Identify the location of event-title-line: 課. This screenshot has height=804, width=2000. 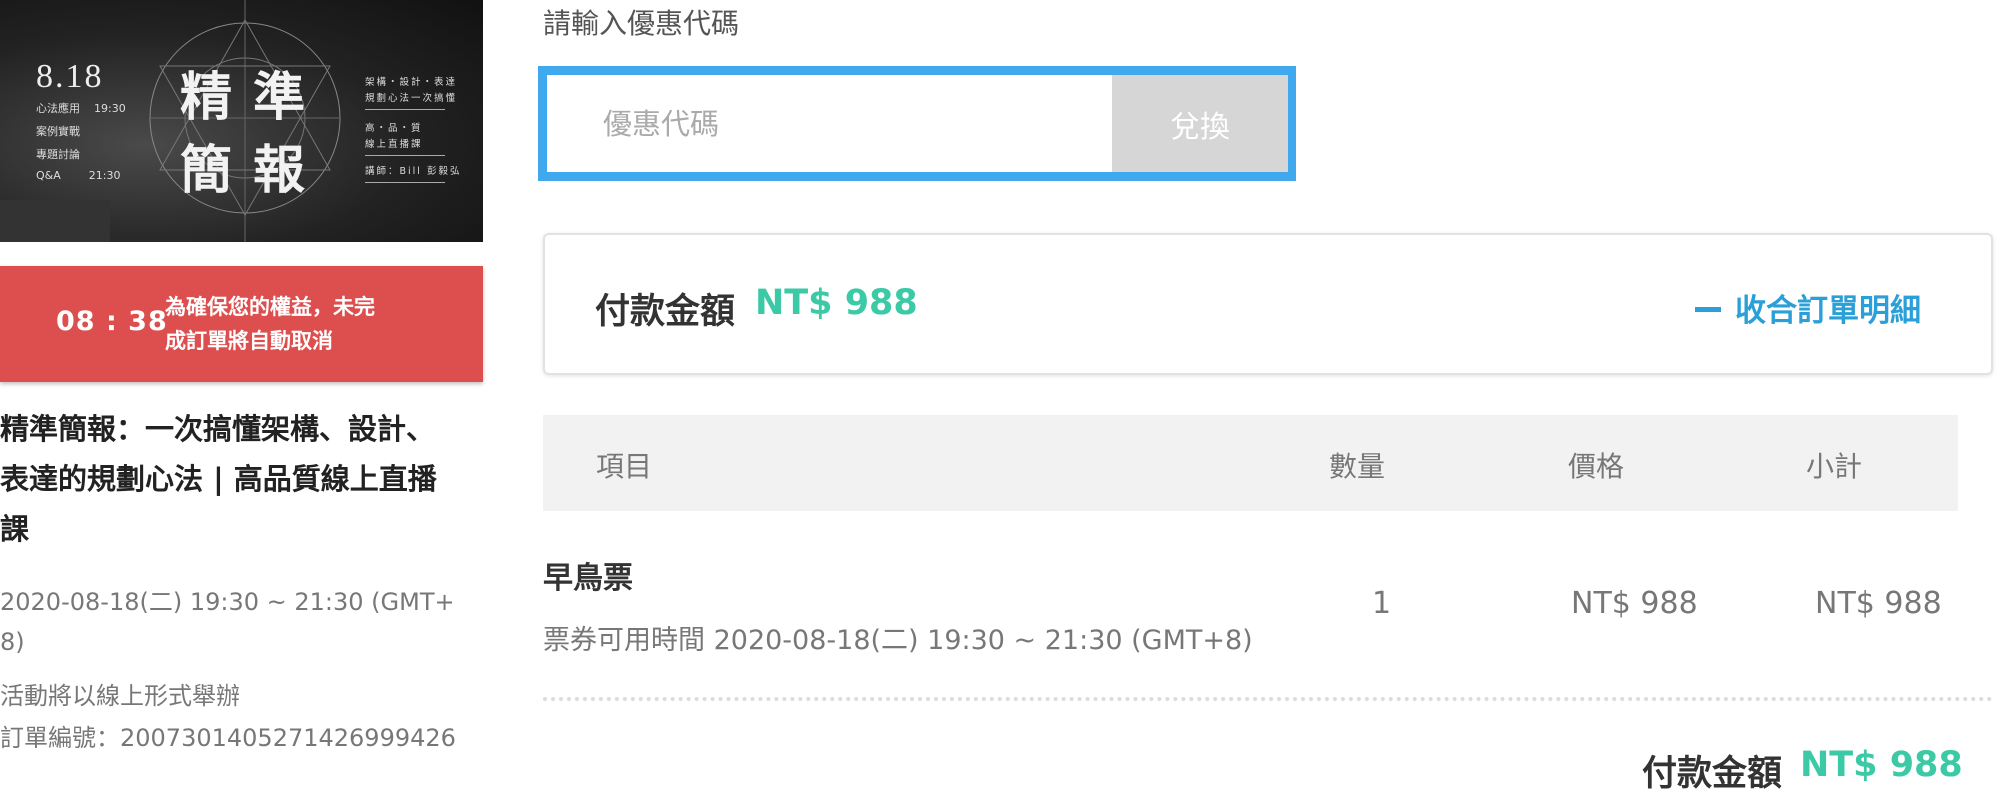
(15, 529).